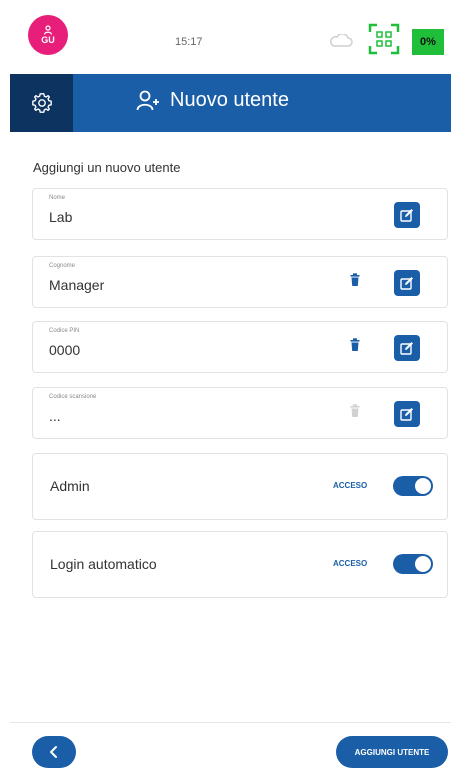  I want to click on person-icon, so click(48, 30).